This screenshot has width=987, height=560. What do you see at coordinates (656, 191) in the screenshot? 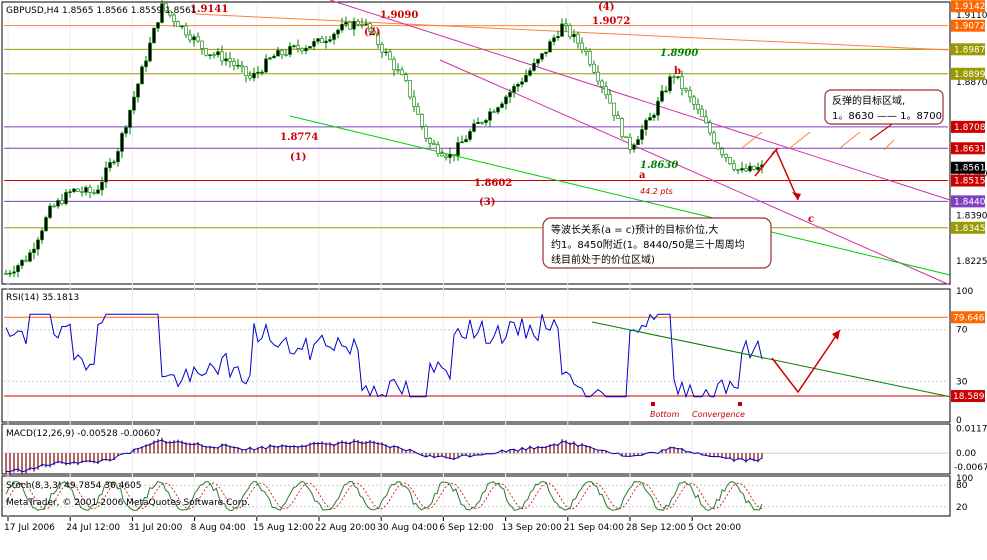
I see `price-label: 44.2 pts` at bounding box center [656, 191].